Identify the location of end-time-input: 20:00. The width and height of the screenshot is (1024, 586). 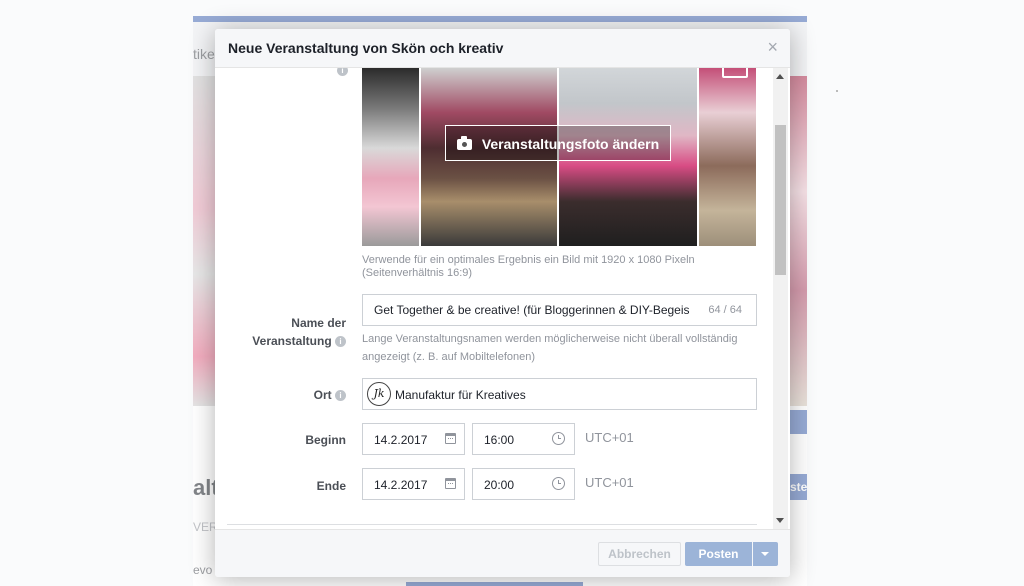
(523, 484).